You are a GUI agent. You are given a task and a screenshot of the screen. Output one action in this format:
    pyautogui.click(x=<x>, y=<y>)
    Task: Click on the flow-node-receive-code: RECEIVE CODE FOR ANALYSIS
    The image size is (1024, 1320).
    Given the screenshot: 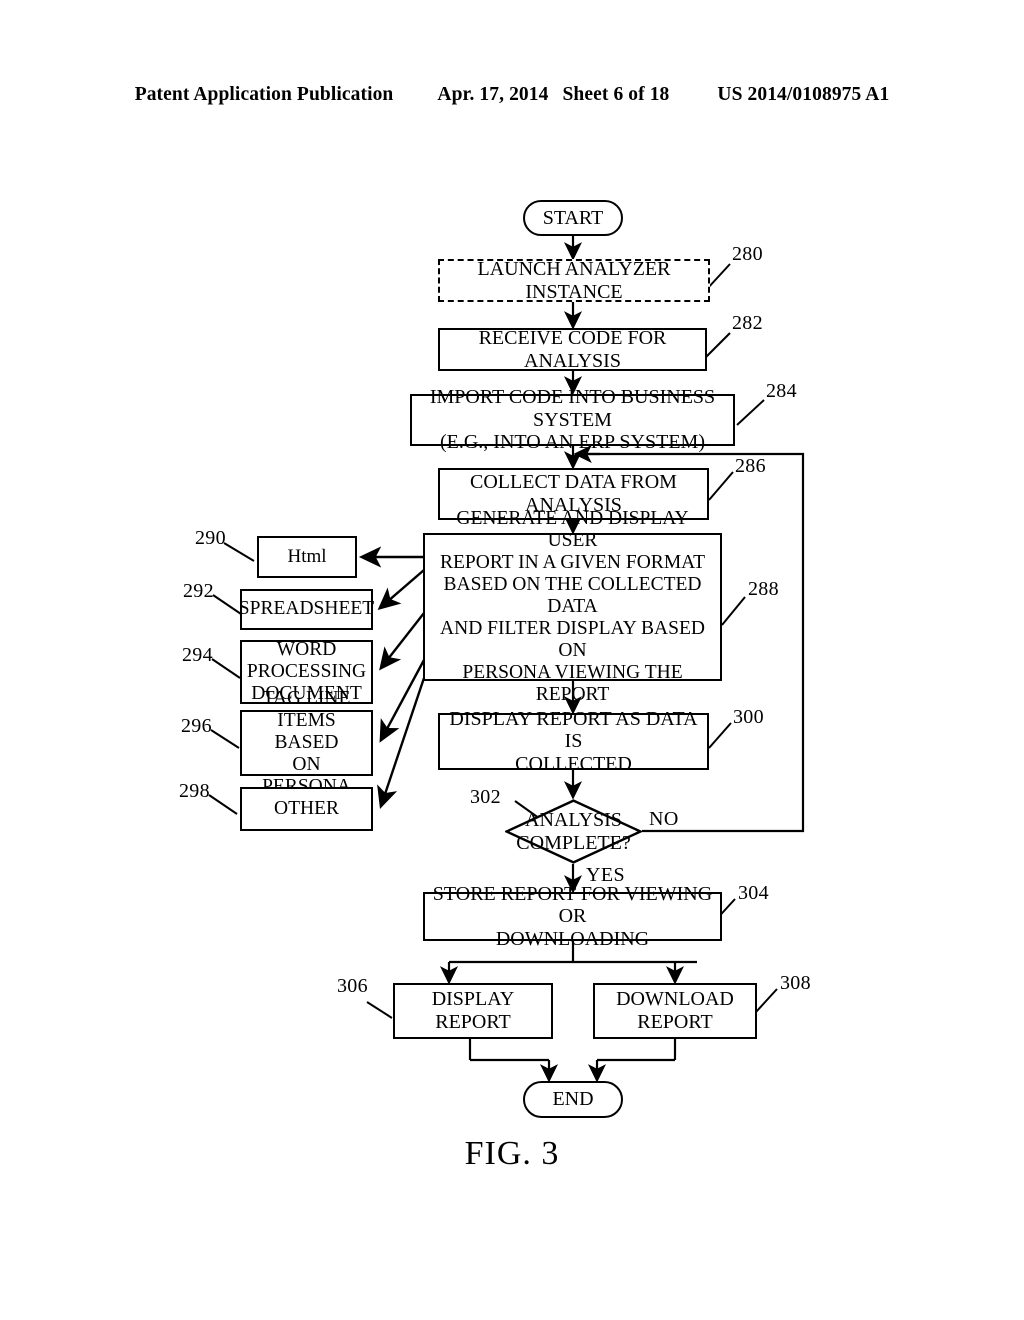 What is the action you would take?
    pyautogui.click(x=572, y=349)
    